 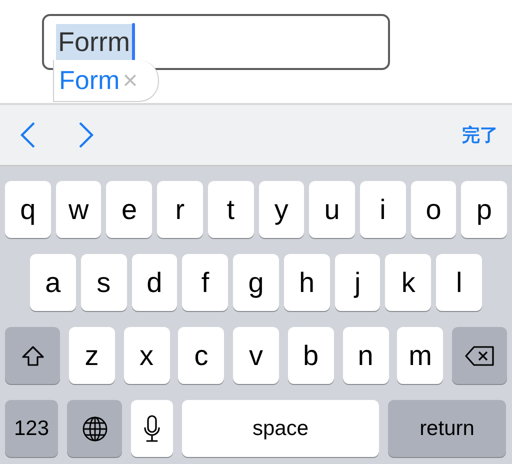 I want to click on letter-key: g, so click(x=256, y=282).